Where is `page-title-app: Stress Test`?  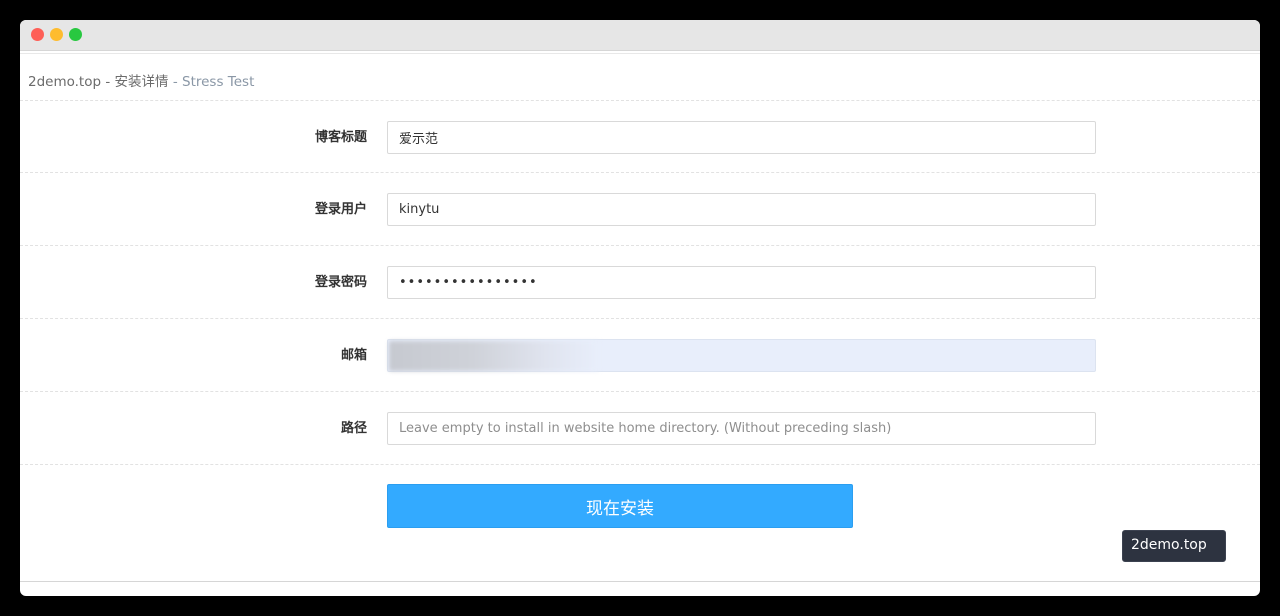 page-title-app: Stress Test is located at coordinates (218, 82).